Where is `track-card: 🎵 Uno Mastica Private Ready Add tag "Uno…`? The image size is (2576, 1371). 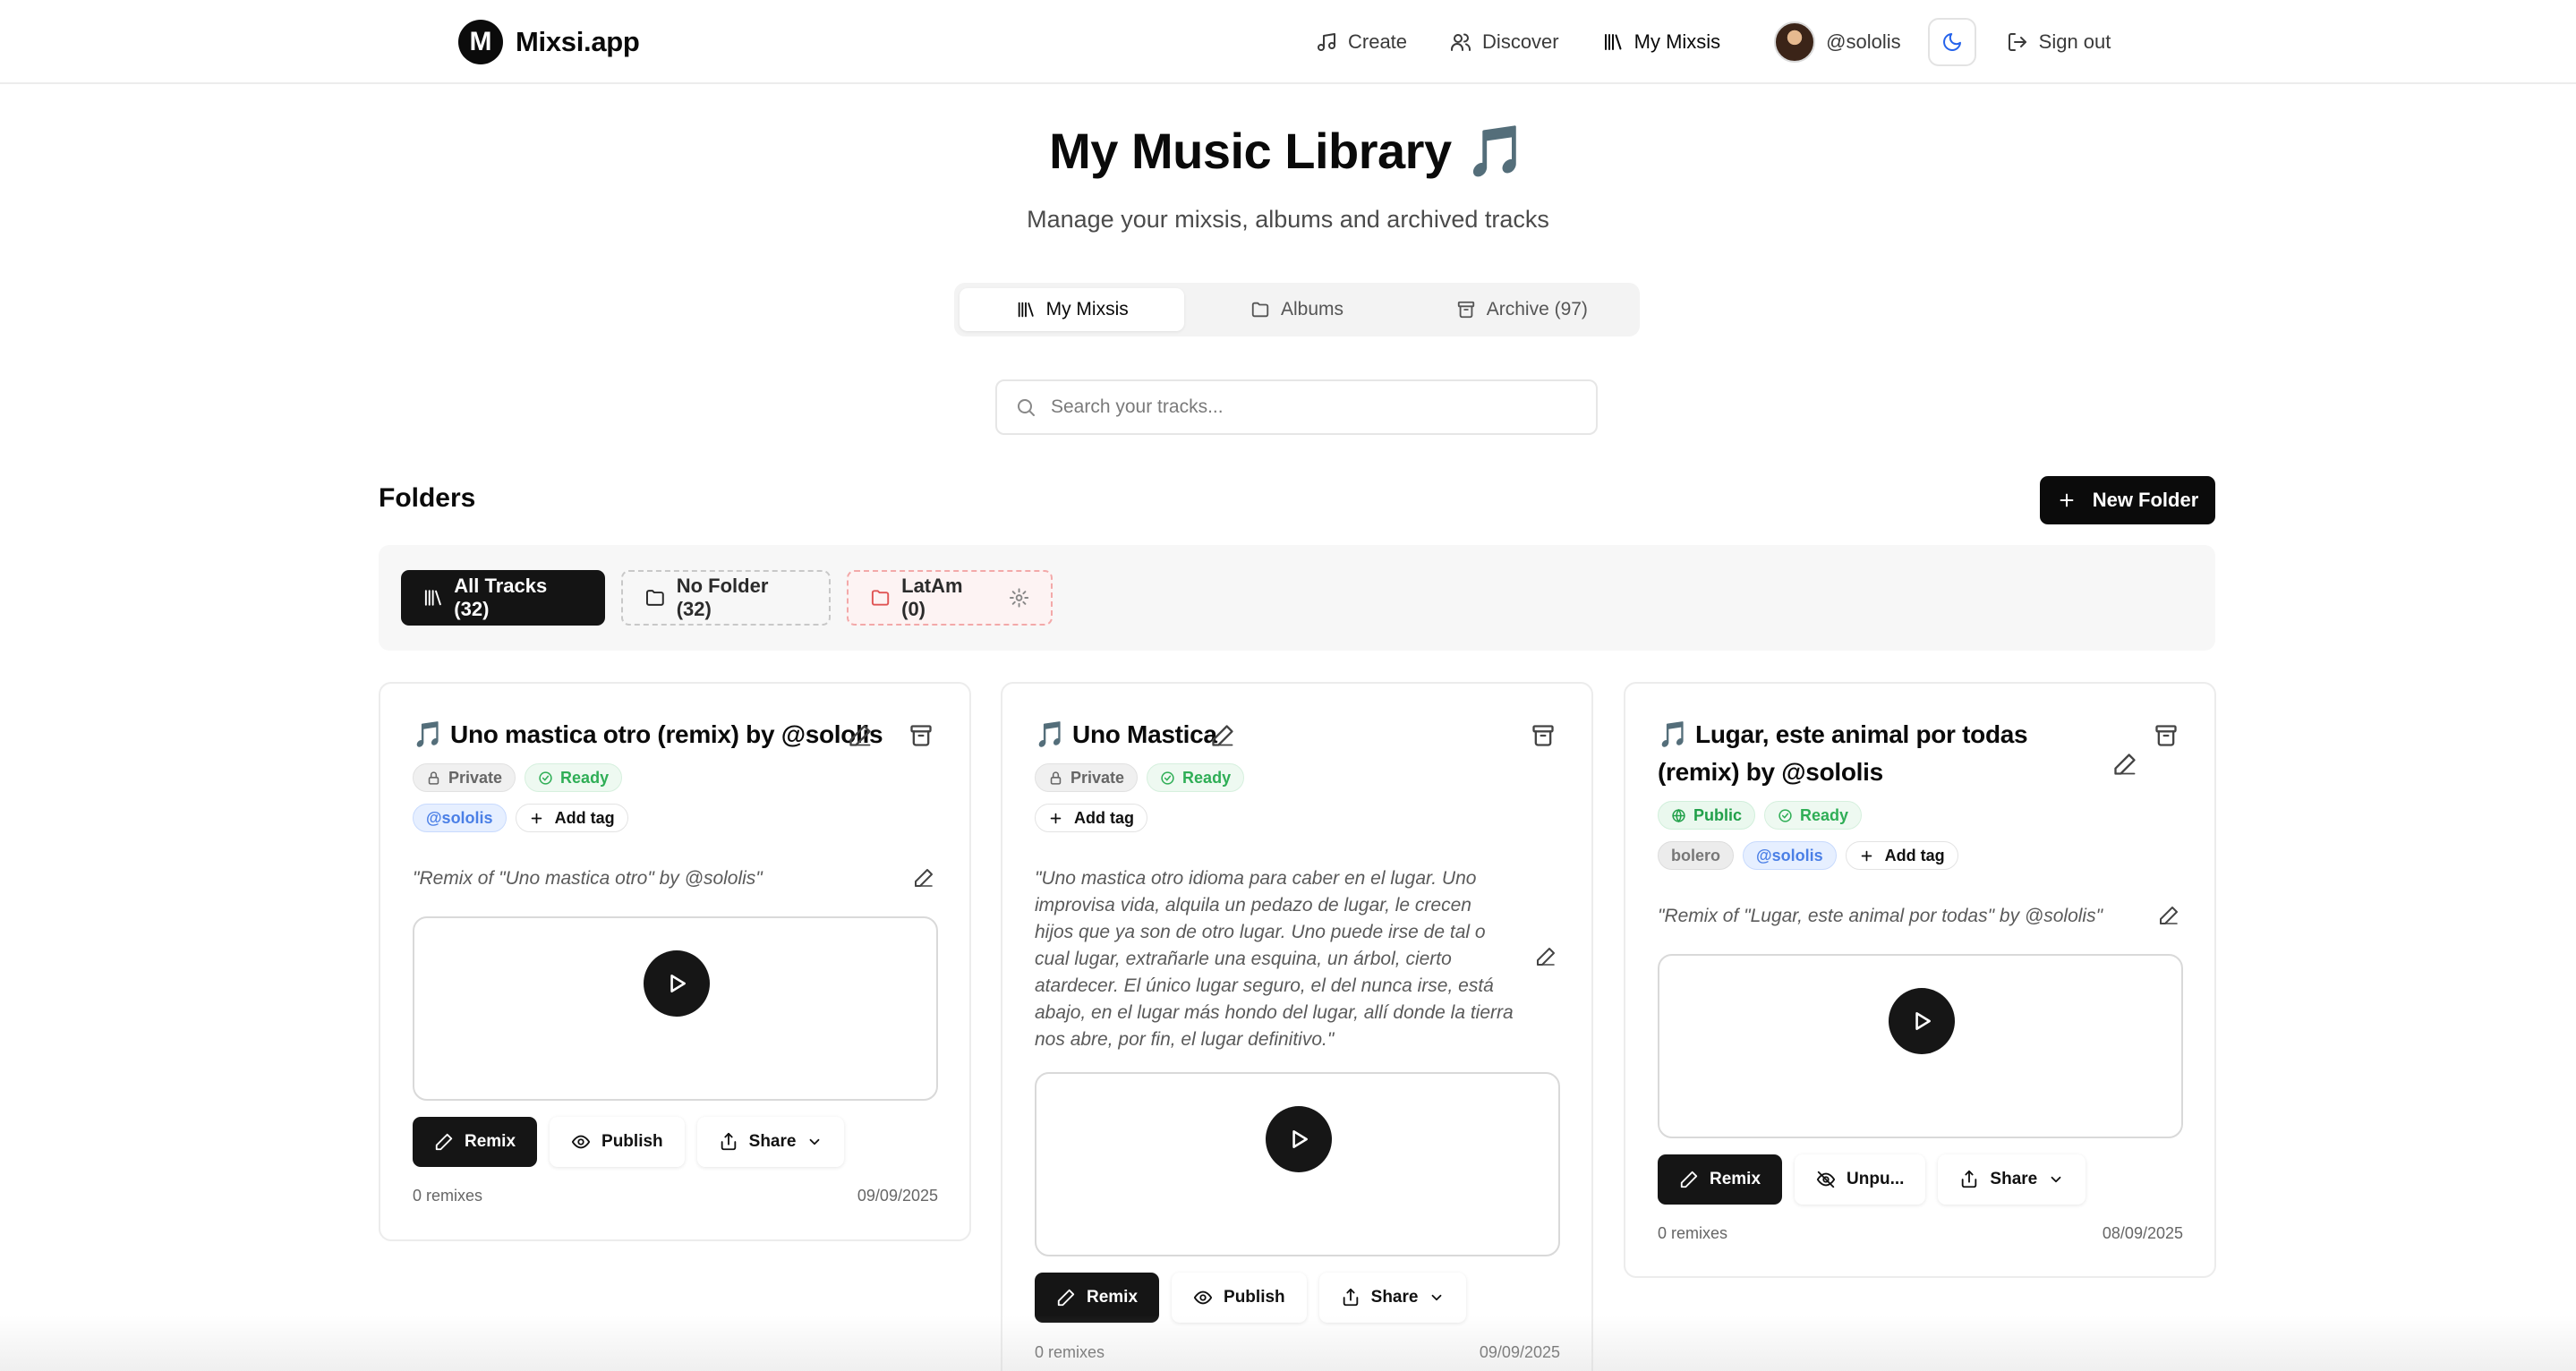 track-card: 🎵 Uno Mastica Private Ready Add tag "Uno… is located at coordinates (1297, 1026).